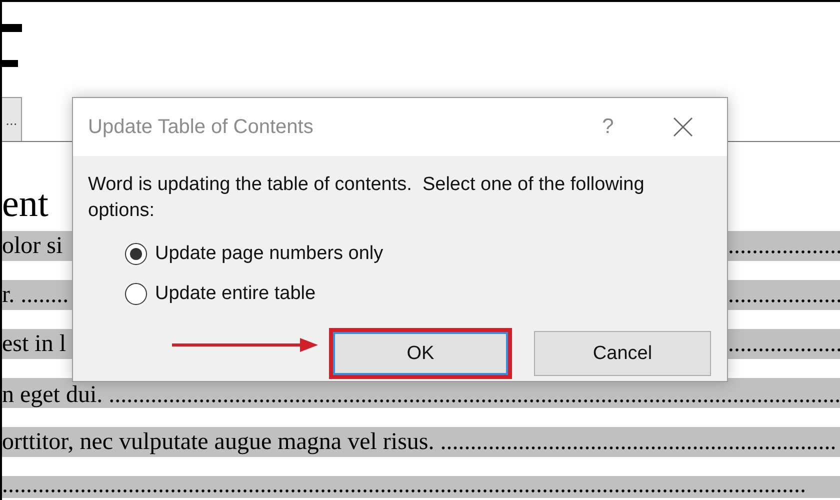 This screenshot has width=840, height=500. What do you see at coordinates (34, 344) in the screenshot?
I see `toc-entry-text: est in l` at bounding box center [34, 344].